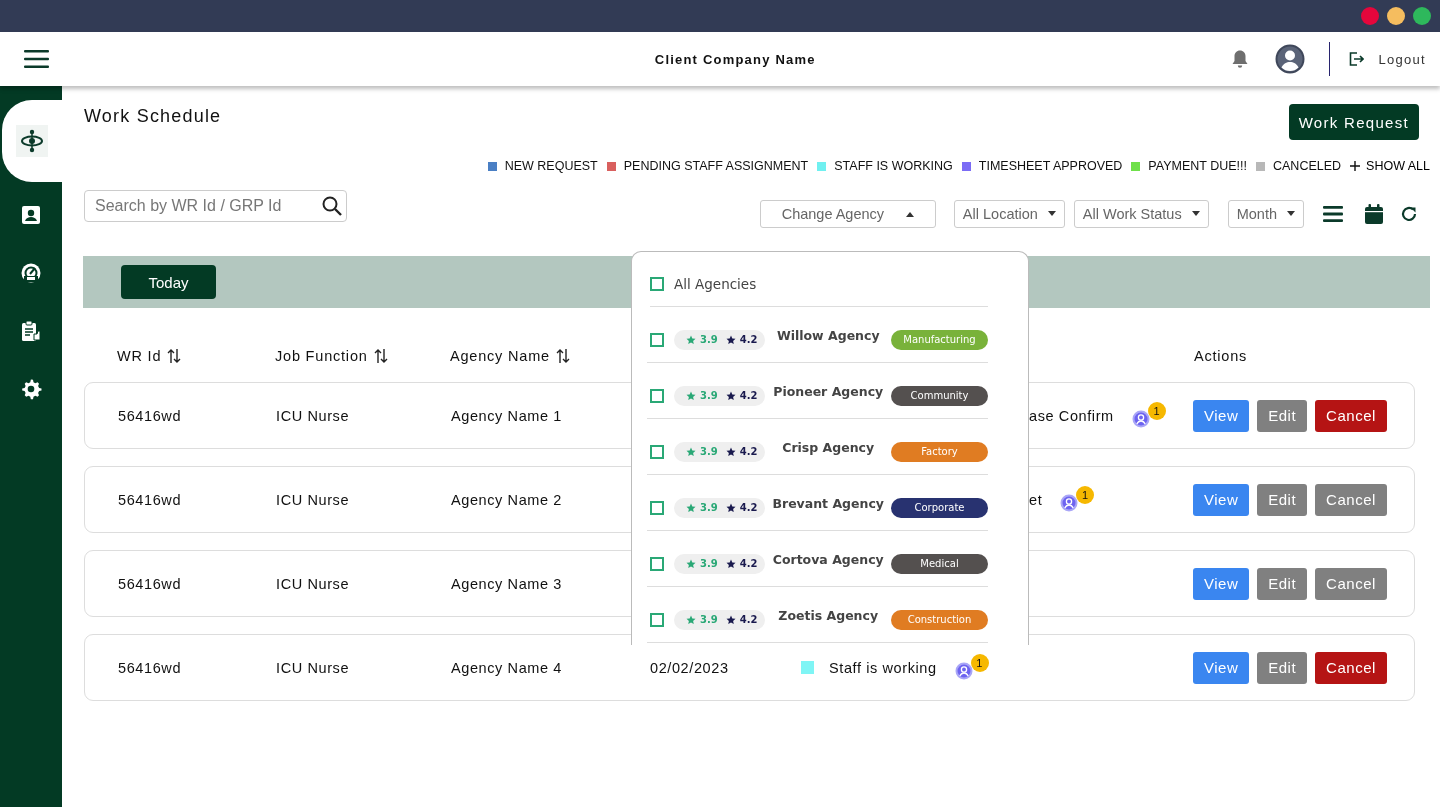 The height and width of the screenshot is (807, 1440). Describe the element at coordinates (31, 215) in the screenshot. I see `contact-card-icon` at that location.